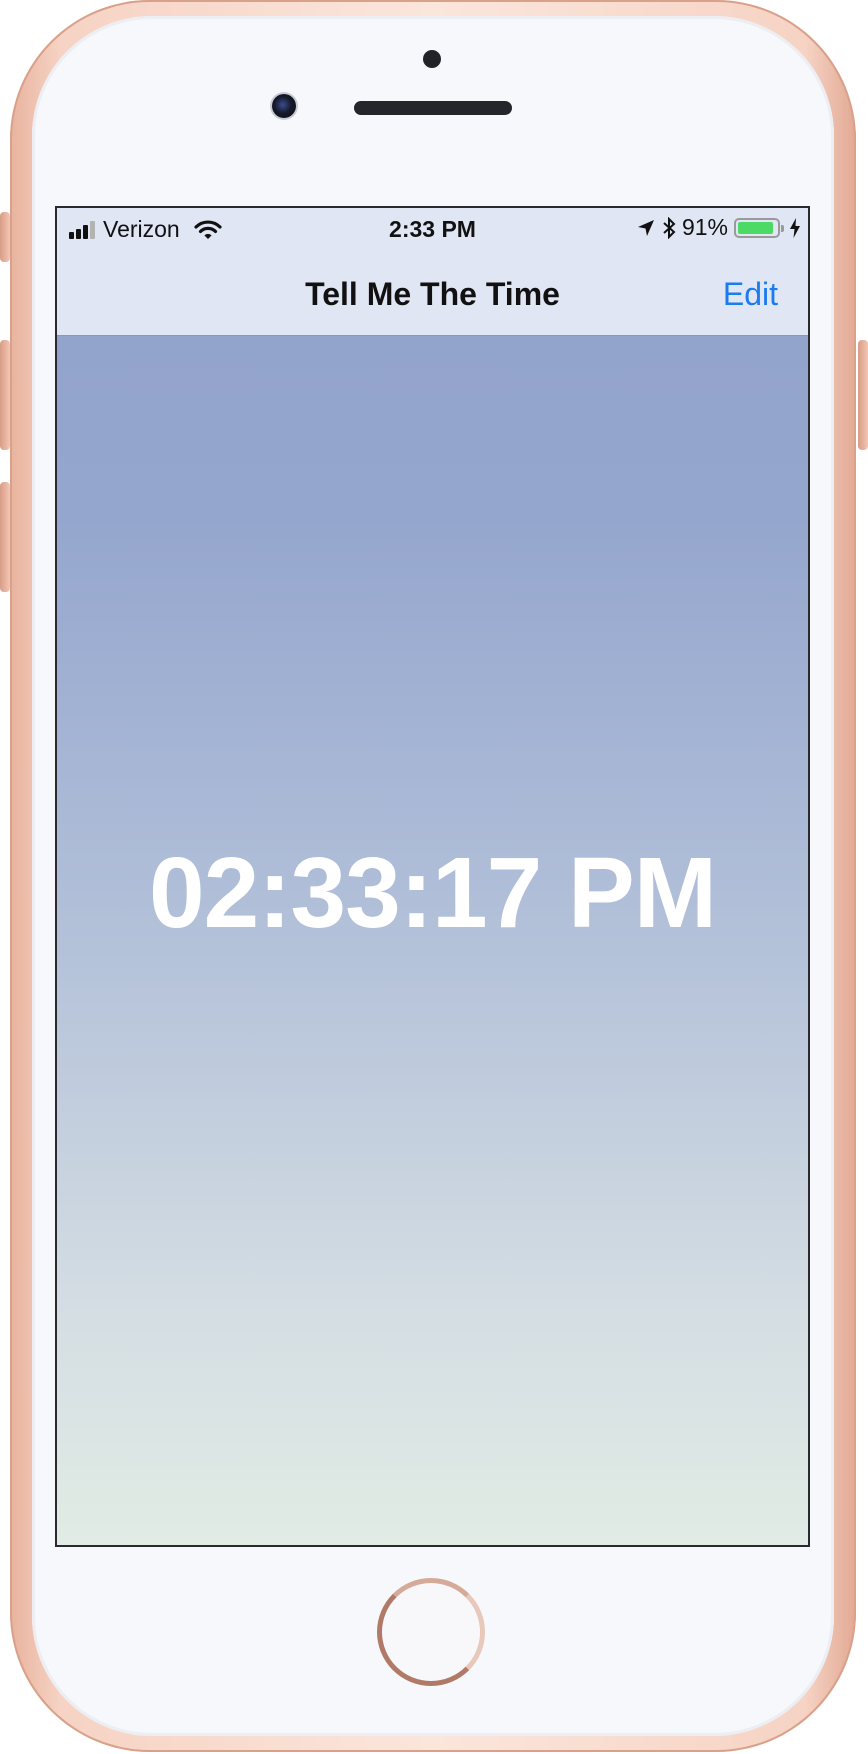 The width and height of the screenshot is (868, 1754). I want to click on earpiece-speaker, so click(433, 108).